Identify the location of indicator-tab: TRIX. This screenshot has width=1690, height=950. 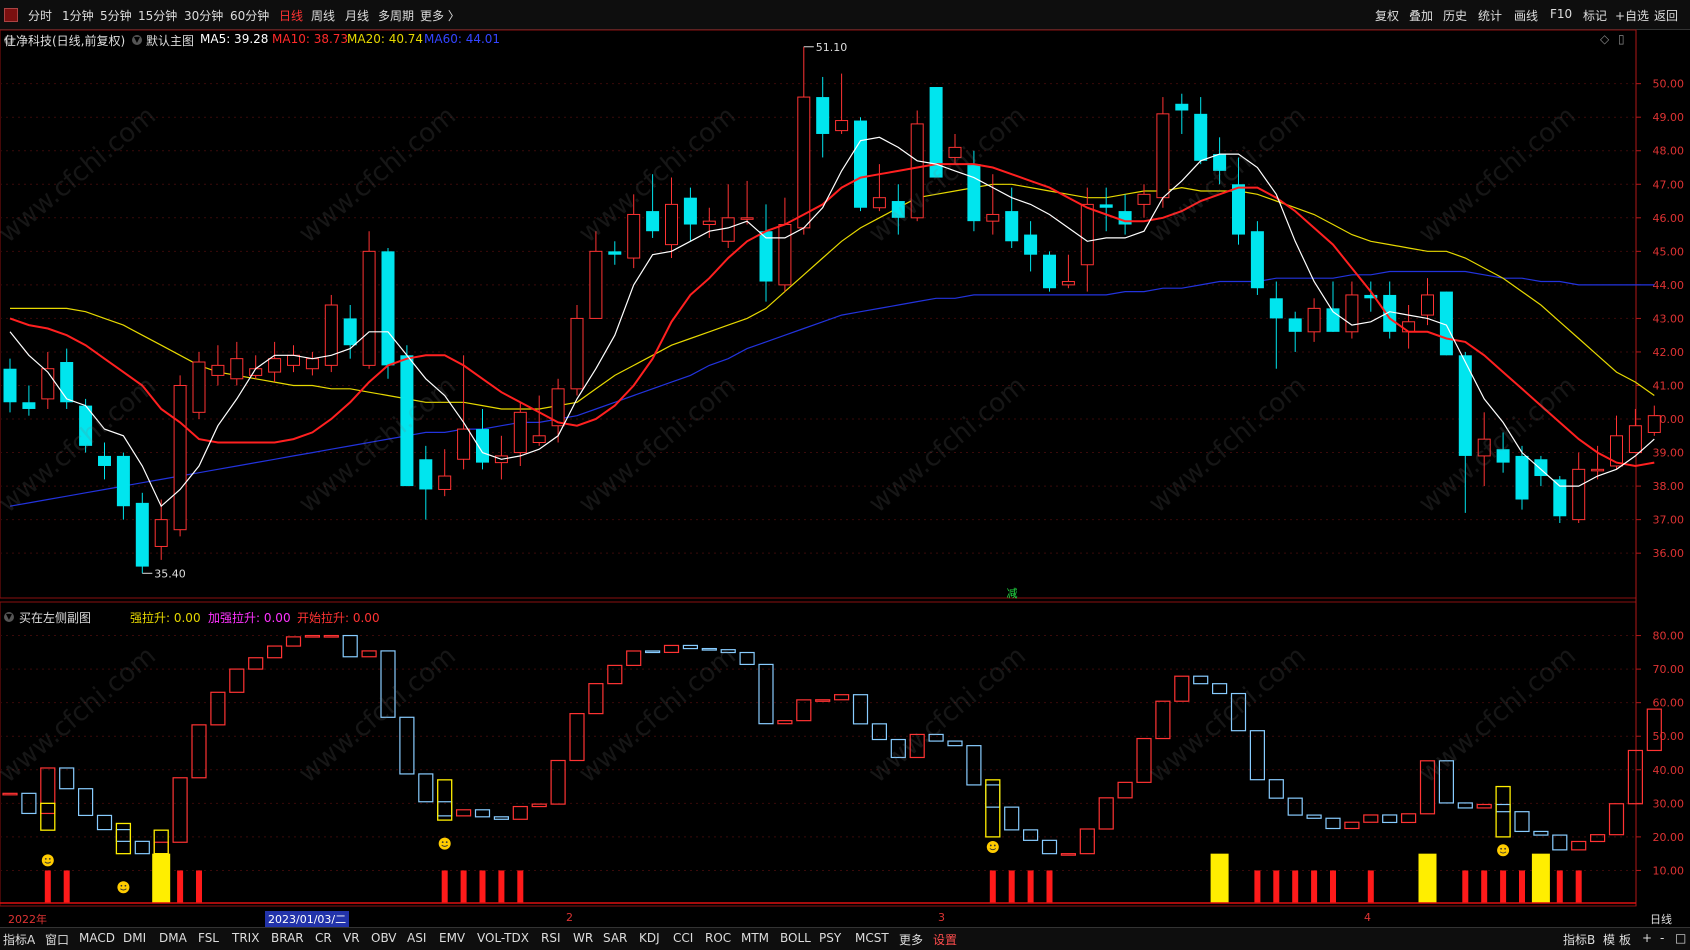
(245, 938).